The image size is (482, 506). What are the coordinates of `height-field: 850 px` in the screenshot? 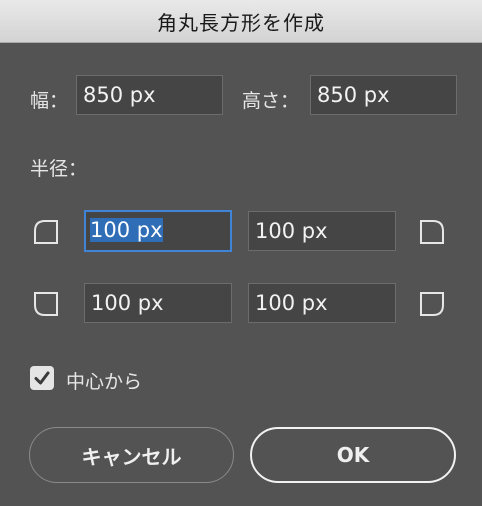 It's located at (383, 95).